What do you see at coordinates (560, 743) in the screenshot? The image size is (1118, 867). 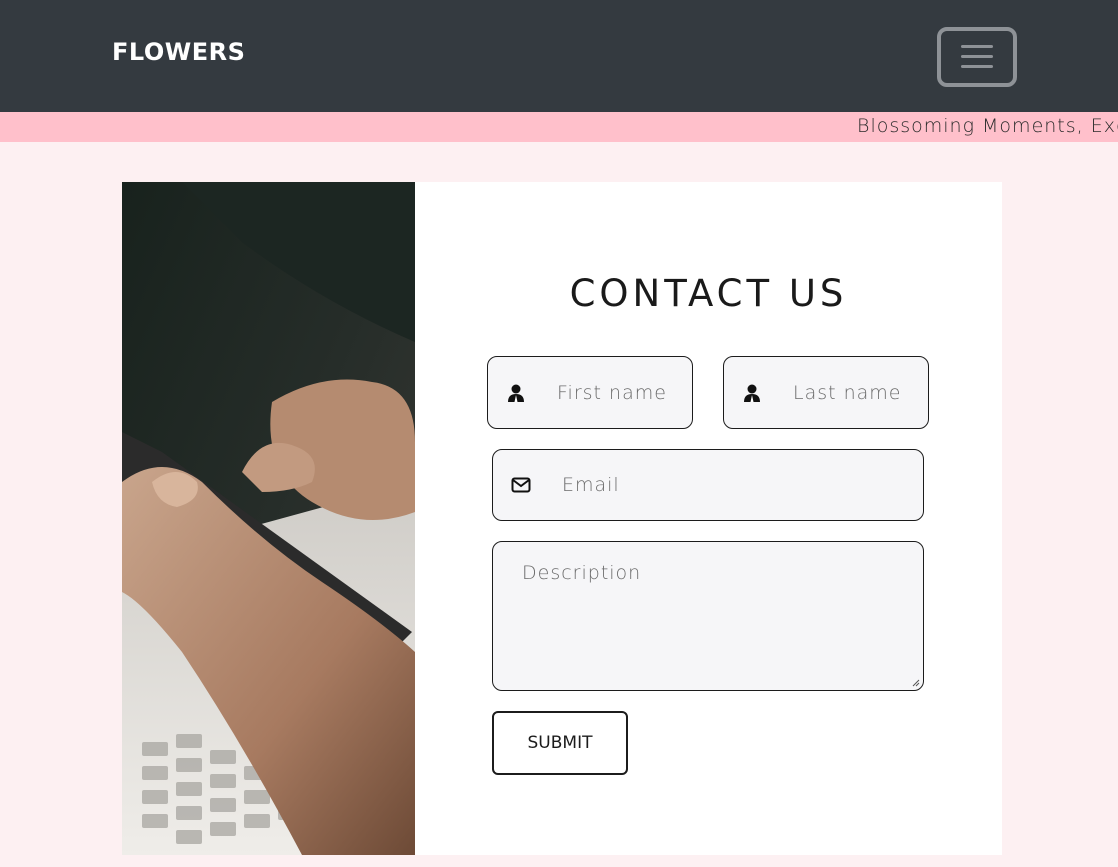 I see `submit-button: SUBMIT` at bounding box center [560, 743].